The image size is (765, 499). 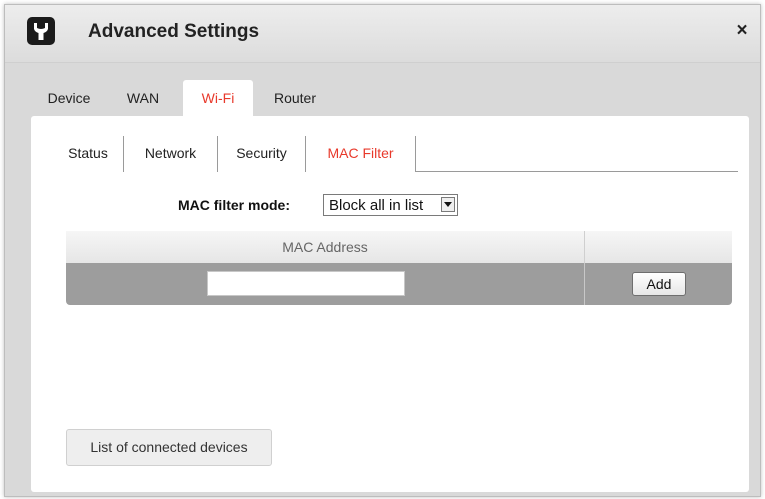 What do you see at coordinates (577, 171) in the screenshot?
I see `subtab-underline` at bounding box center [577, 171].